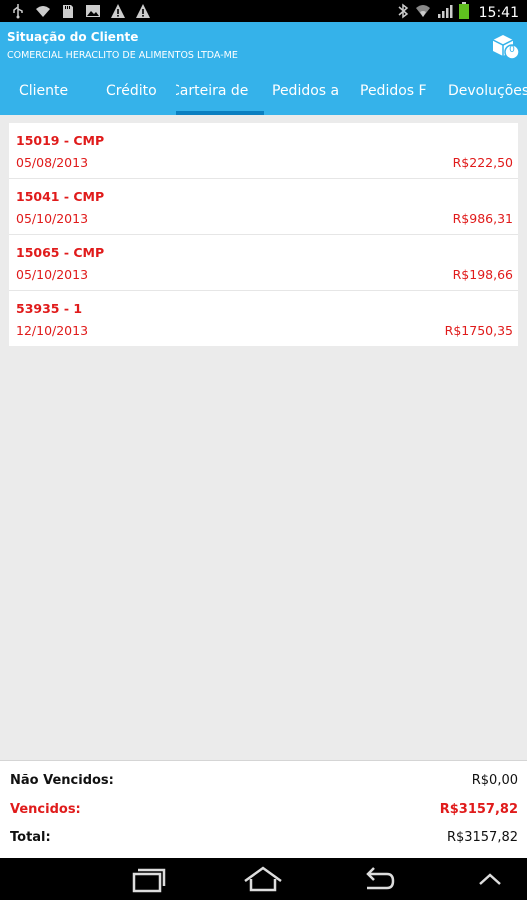  I want to click on tab-carteira-label: Carteira de, so click(212, 91).